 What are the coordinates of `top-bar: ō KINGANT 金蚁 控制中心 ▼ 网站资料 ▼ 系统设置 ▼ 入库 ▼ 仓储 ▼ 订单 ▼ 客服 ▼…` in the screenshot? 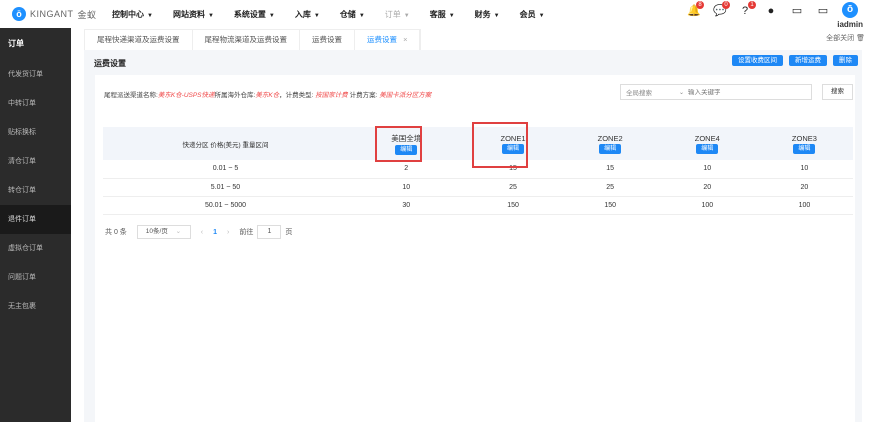 It's located at (434, 14).